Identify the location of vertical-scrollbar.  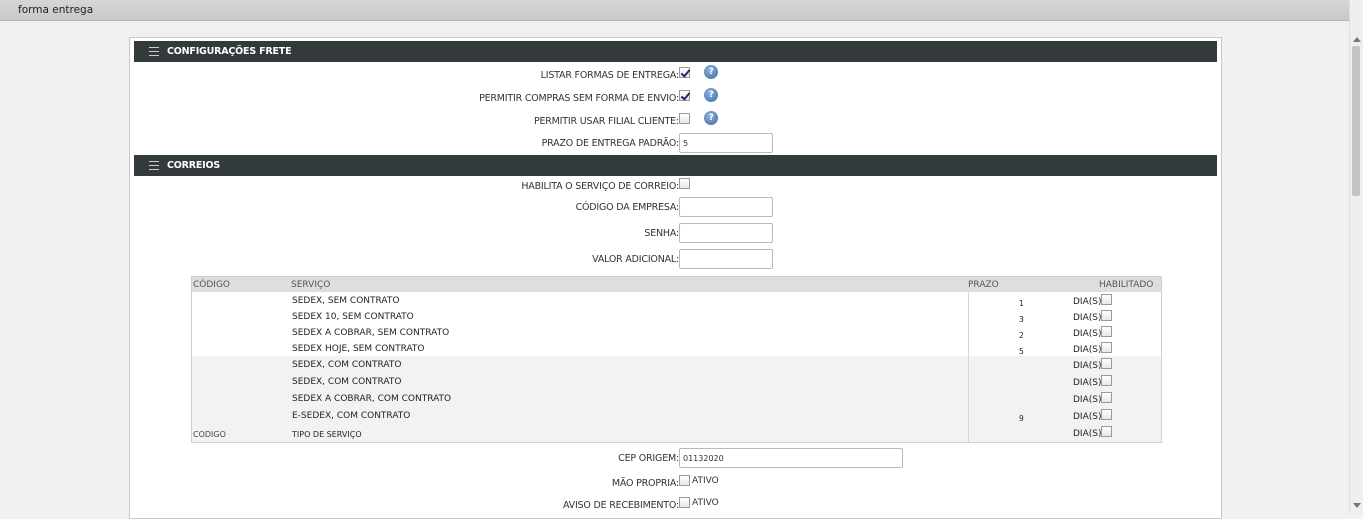
(1356, 256).